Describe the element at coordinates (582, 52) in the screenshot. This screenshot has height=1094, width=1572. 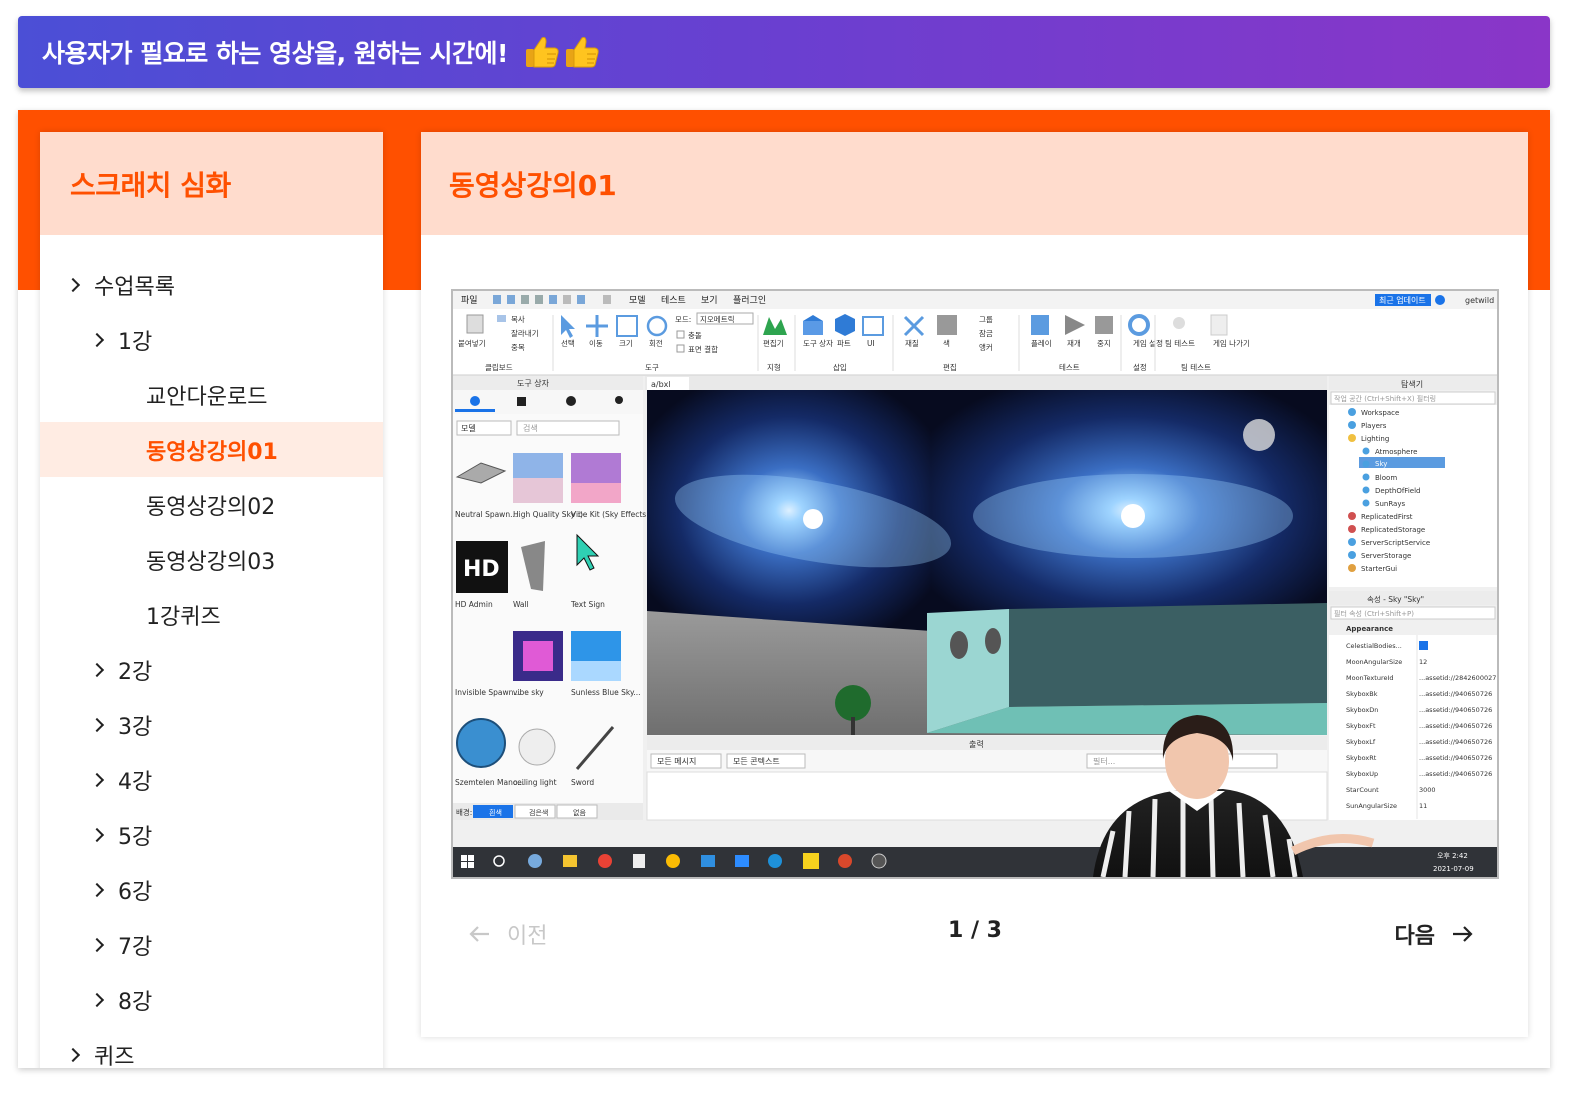
I see `thumbs-up-icon` at that location.